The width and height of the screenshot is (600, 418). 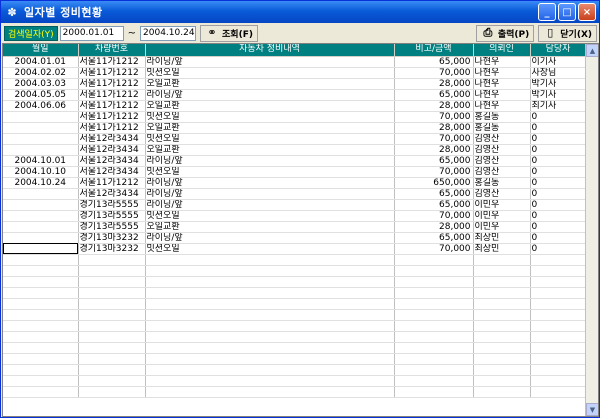 I want to click on table-row: 서울11가1212 밋션오일 70,000 홍길동 0, so click(x=295, y=117).